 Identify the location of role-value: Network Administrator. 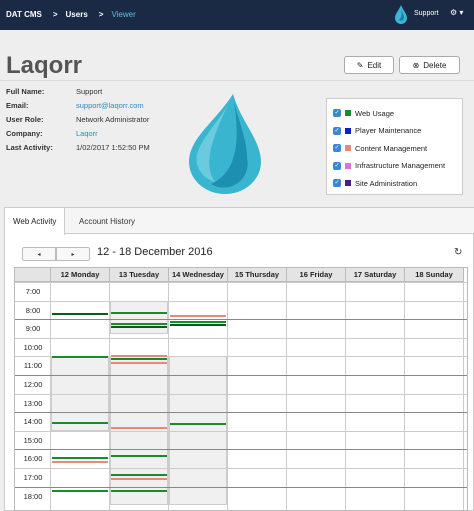
(113, 119).